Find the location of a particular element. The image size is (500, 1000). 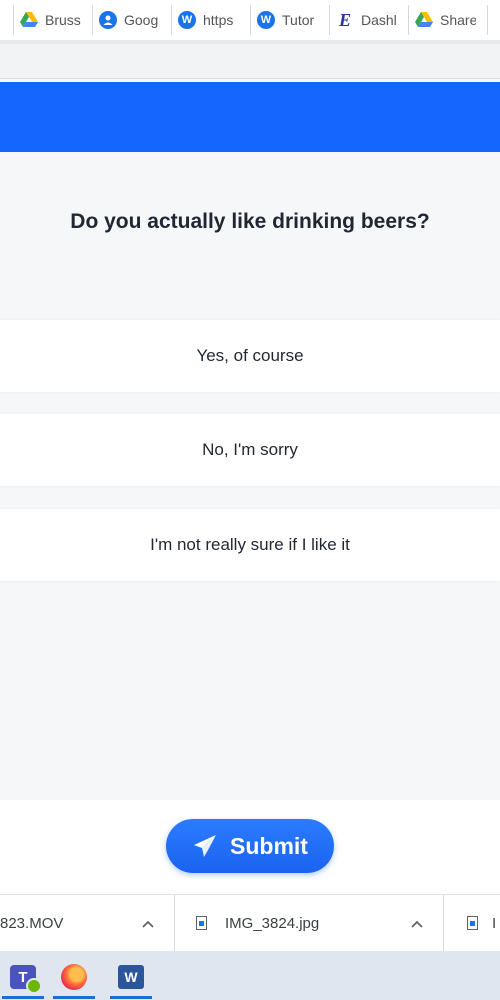

download-item: I is located at coordinates (472, 923).